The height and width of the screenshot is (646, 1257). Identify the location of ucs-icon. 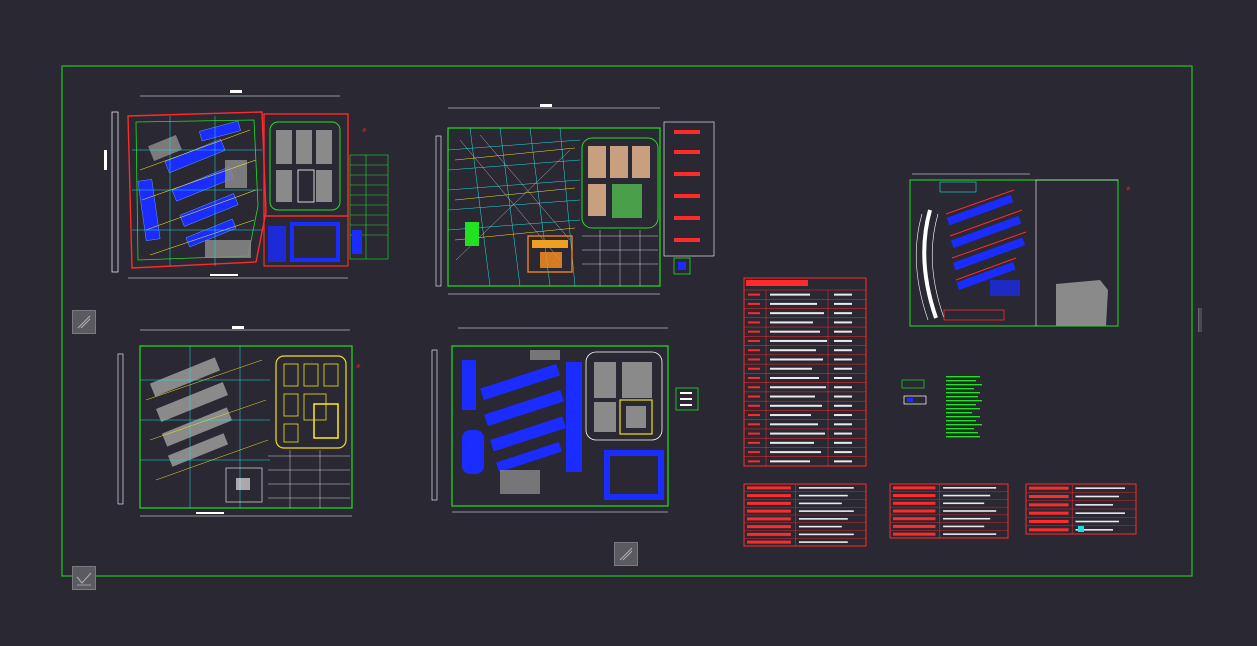
(84, 578).